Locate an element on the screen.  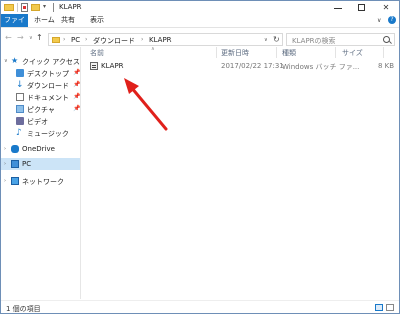
computer-icon is located at coordinates (15, 164).